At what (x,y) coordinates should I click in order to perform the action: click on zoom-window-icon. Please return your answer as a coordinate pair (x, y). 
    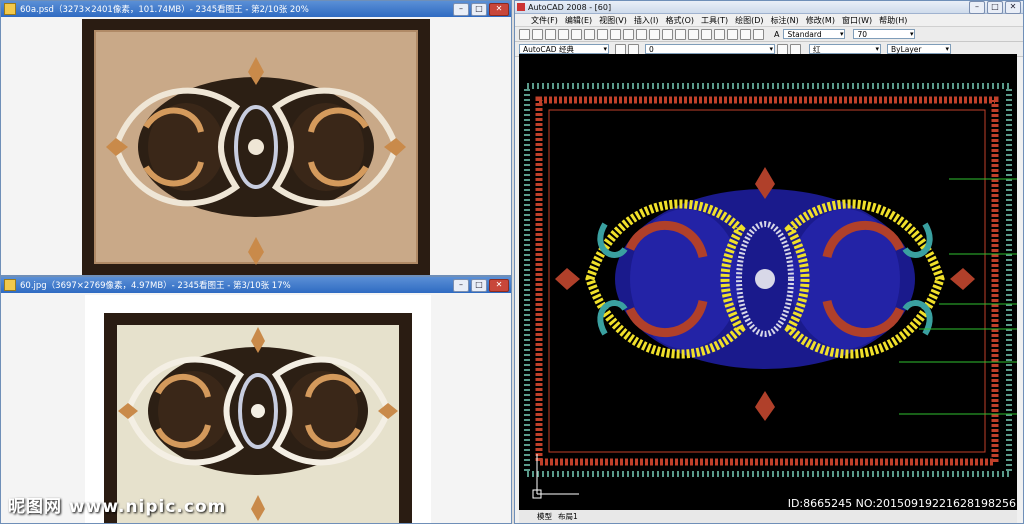
    Looking at the image, I should click on (693, 34).